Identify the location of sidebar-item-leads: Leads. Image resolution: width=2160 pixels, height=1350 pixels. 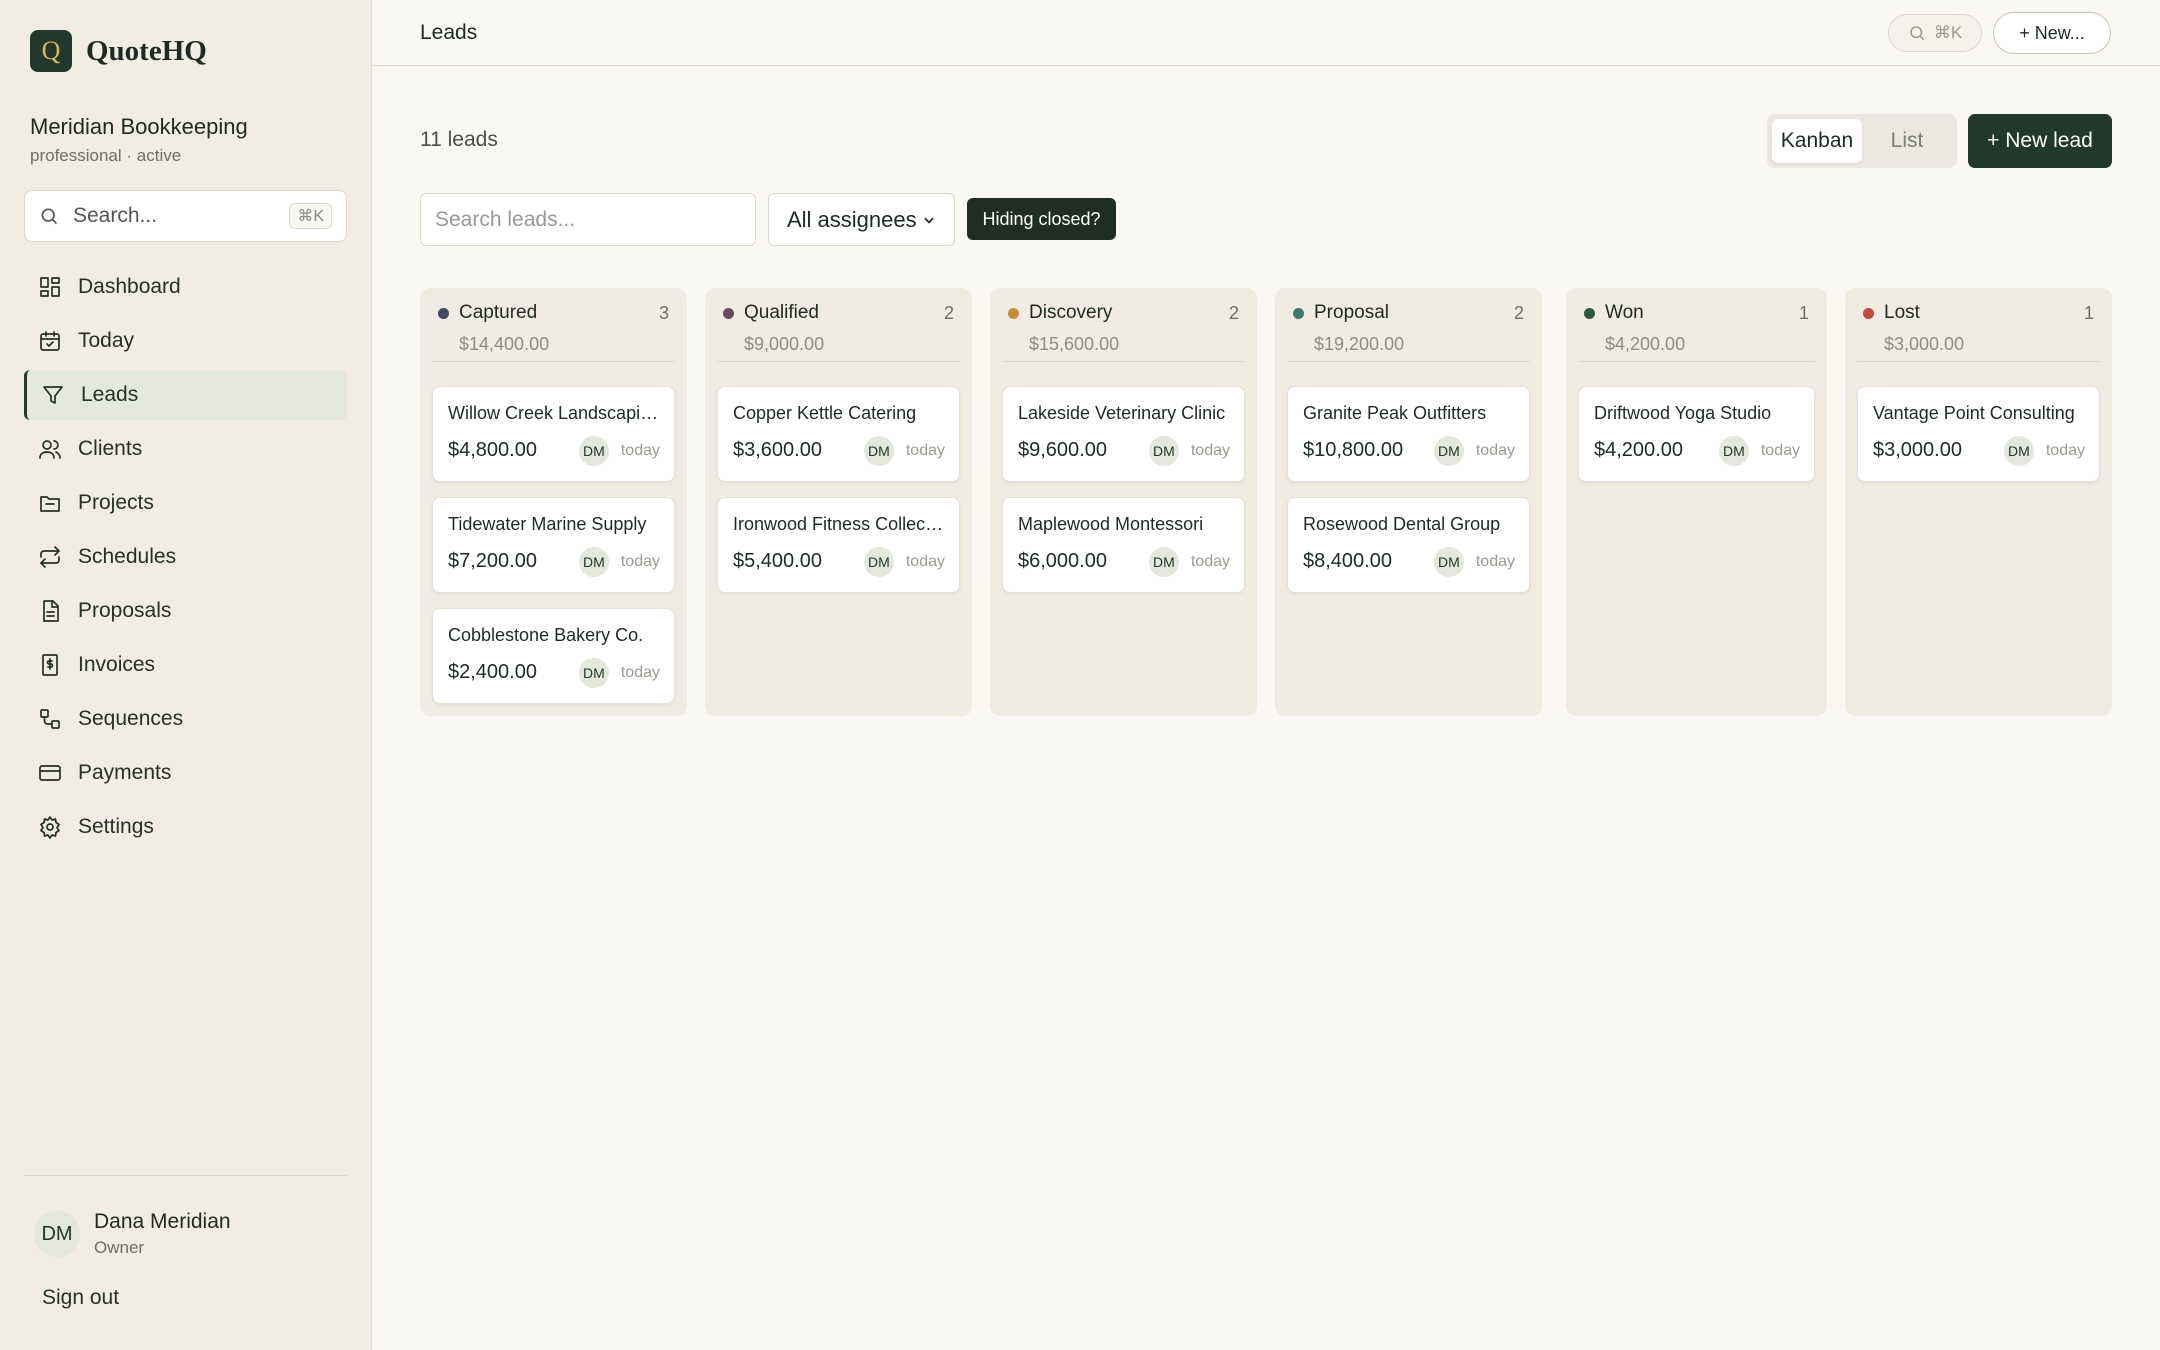
(185, 395).